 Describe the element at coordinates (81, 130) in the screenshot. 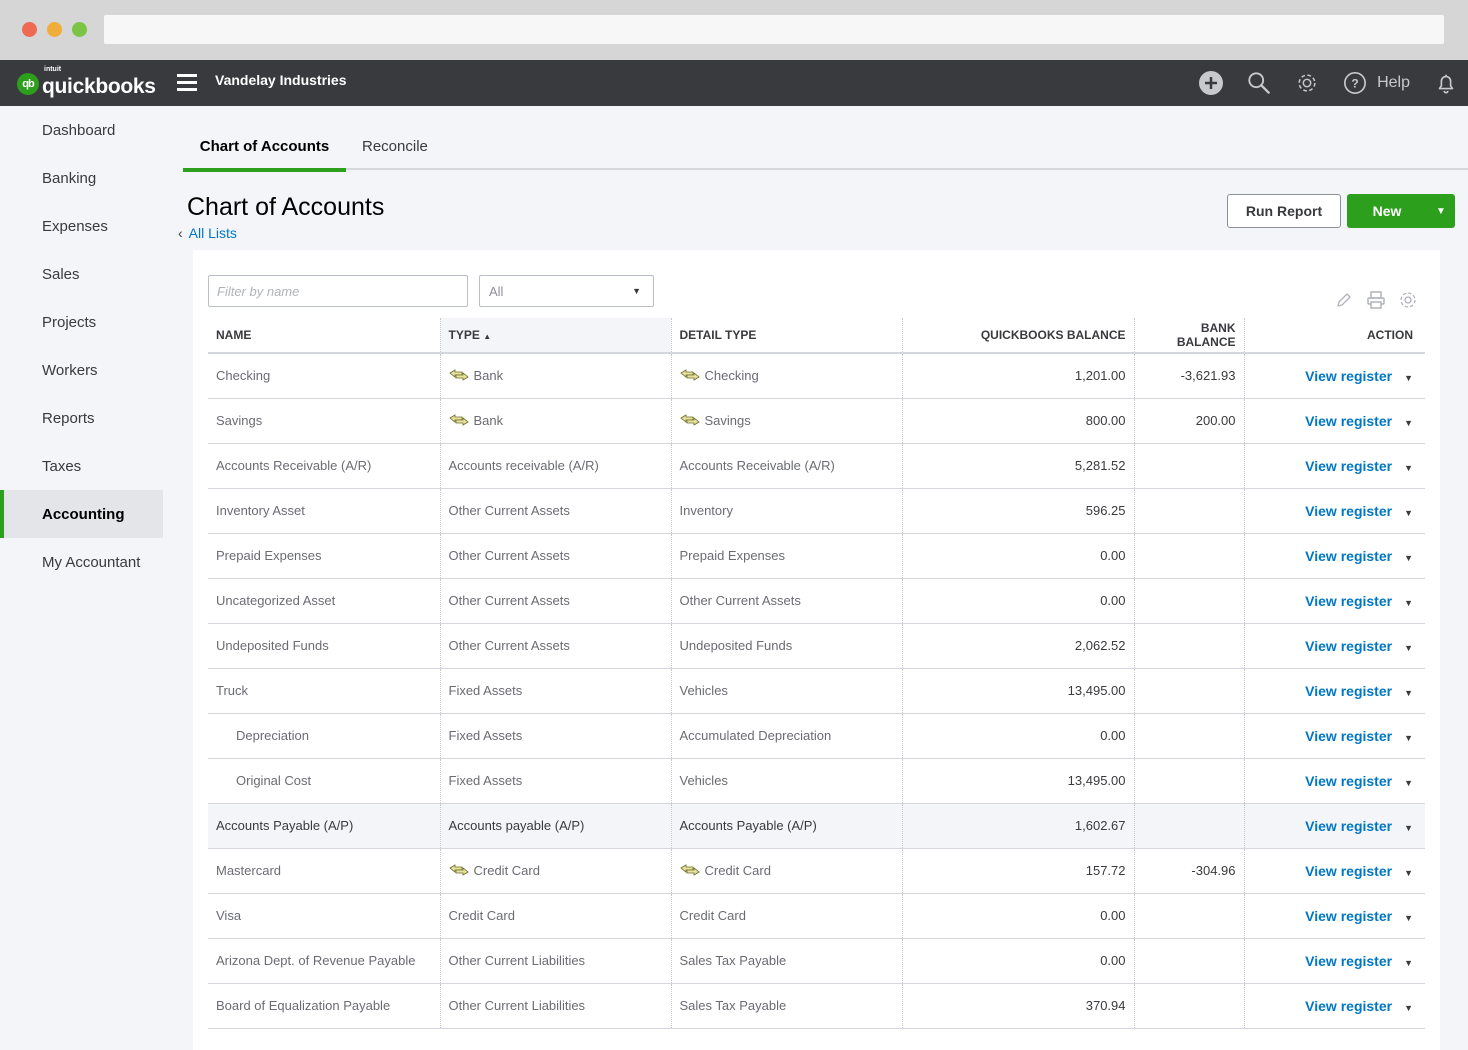

I see `sidebar-item-dashboard: Dashboard` at that location.